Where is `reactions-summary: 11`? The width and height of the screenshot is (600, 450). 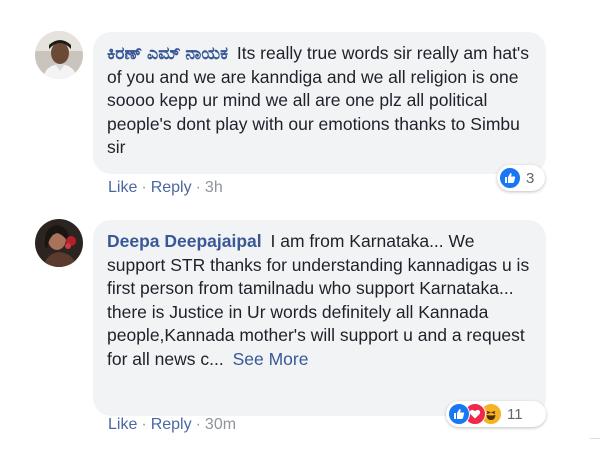
reactions-summary: 11 is located at coordinates (496, 414).